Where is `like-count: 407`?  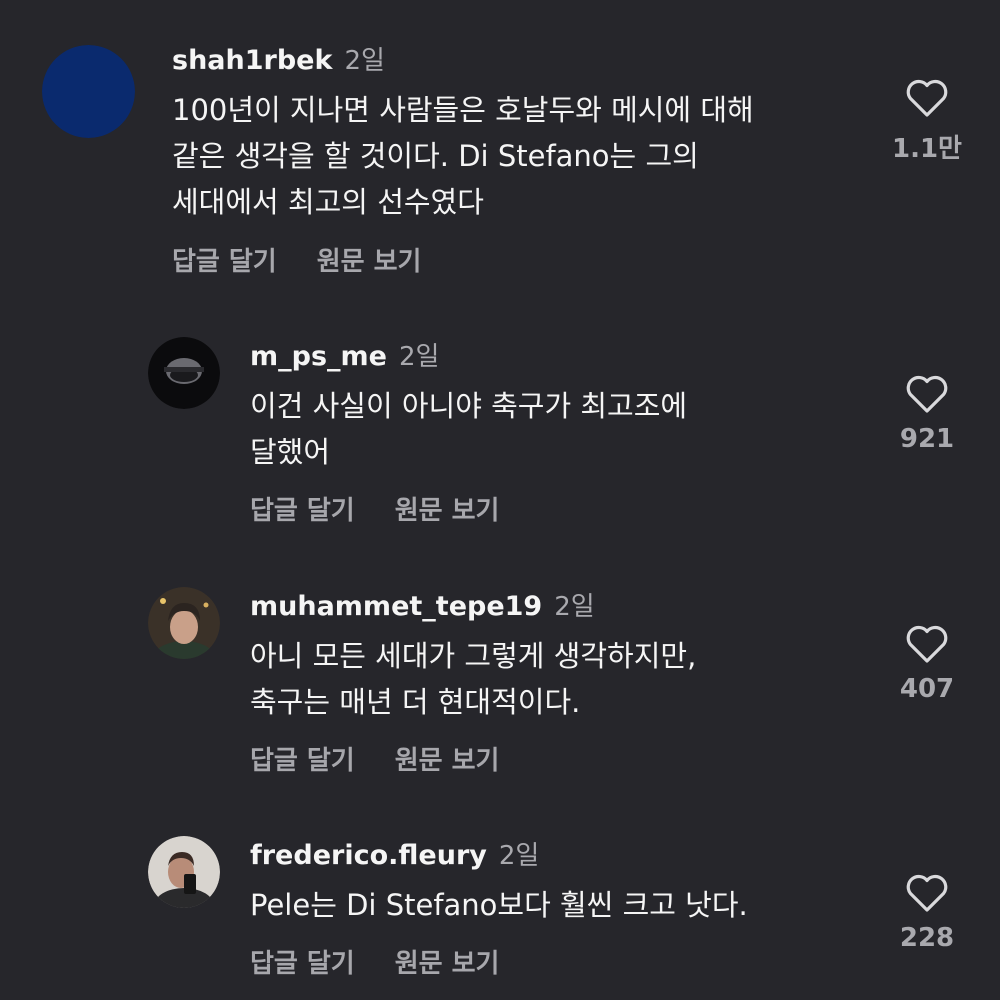 like-count: 407 is located at coordinates (927, 689).